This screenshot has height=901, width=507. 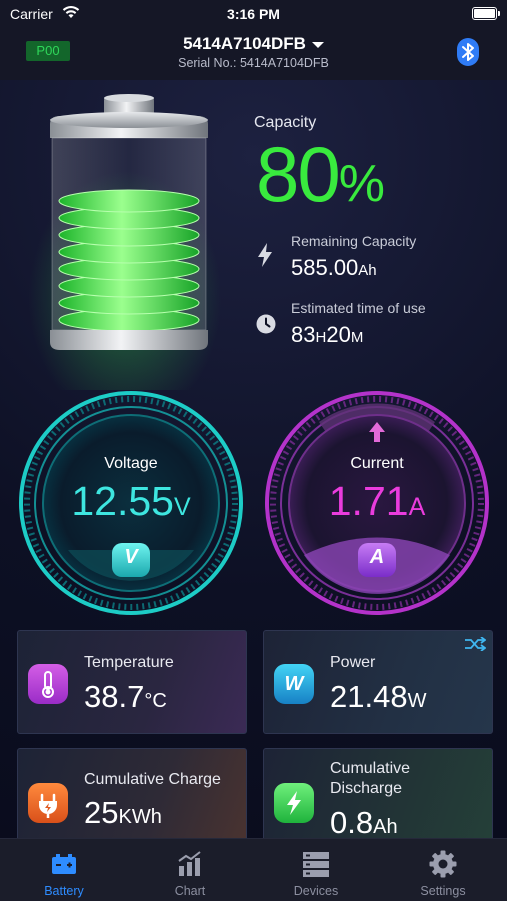 What do you see at coordinates (377, 463) in the screenshot?
I see `current-label: Current` at bounding box center [377, 463].